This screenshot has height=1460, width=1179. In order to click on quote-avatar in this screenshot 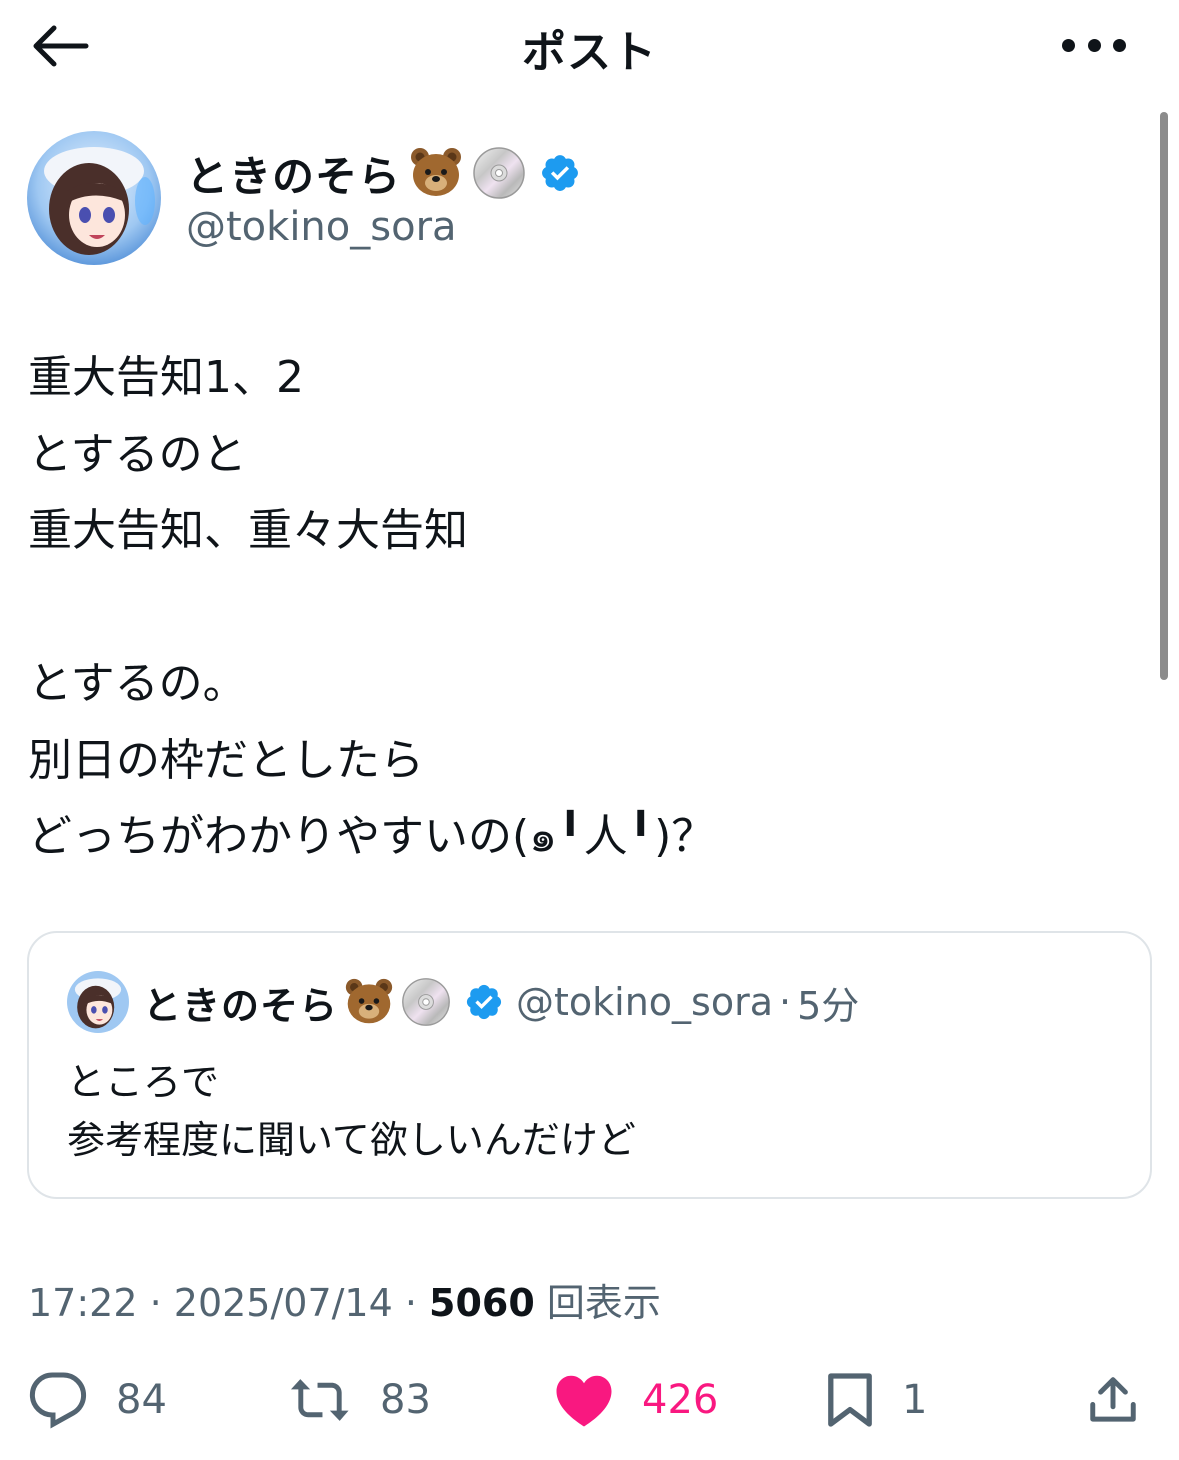, I will do `click(98, 1002)`.